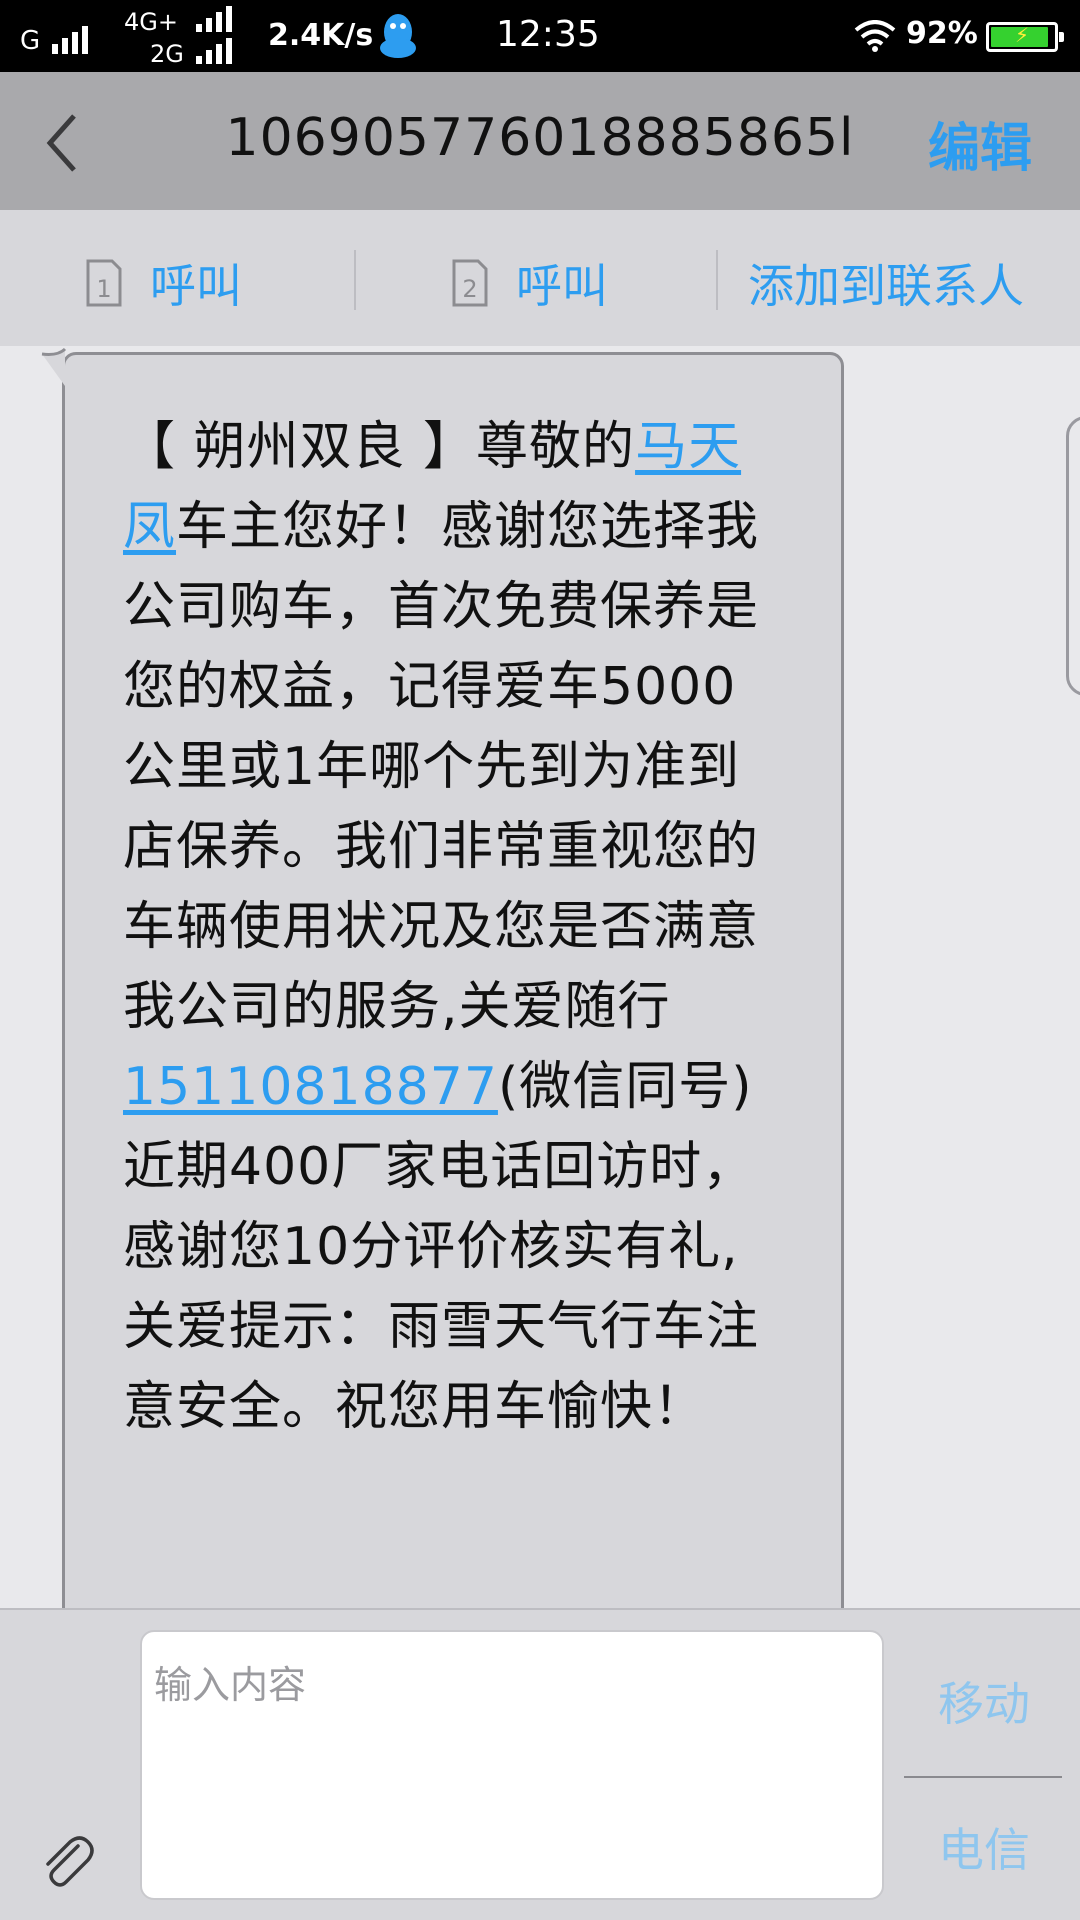 Image resolution: width=1080 pixels, height=1920 pixels. What do you see at coordinates (196, 286) in the screenshot?
I see `call-sim1-label: 呼叫` at bounding box center [196, 286].